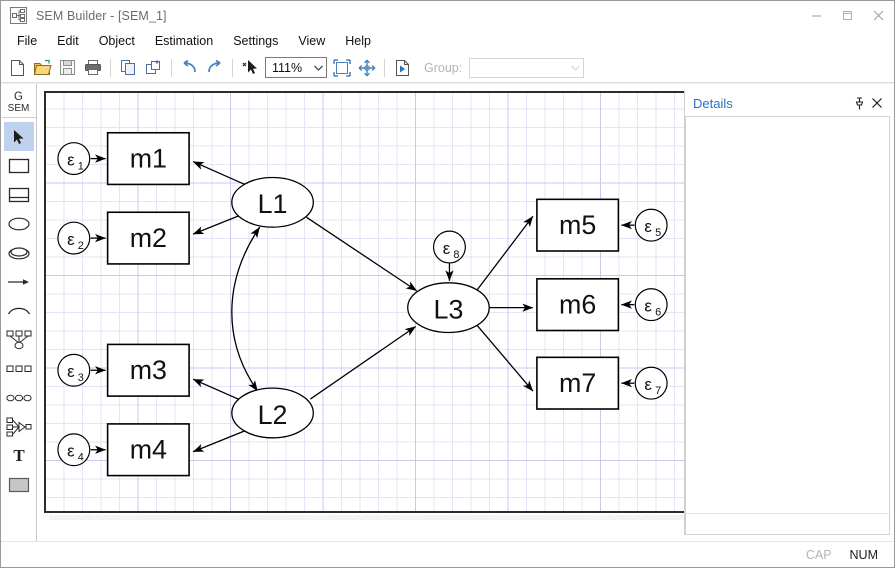 The image size is (895, 568). I want to click on path-L2-L3, so click(363, 362).